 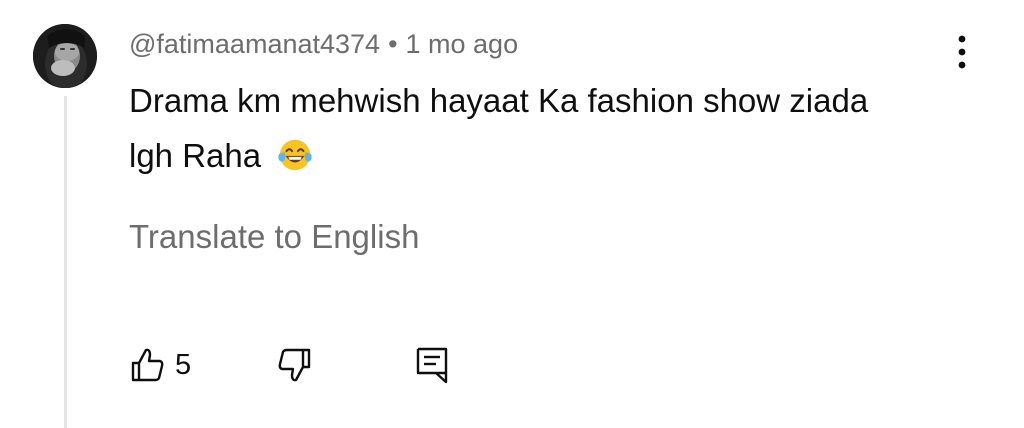 I want to click on like-button: 5, so click(x=160, y=365).